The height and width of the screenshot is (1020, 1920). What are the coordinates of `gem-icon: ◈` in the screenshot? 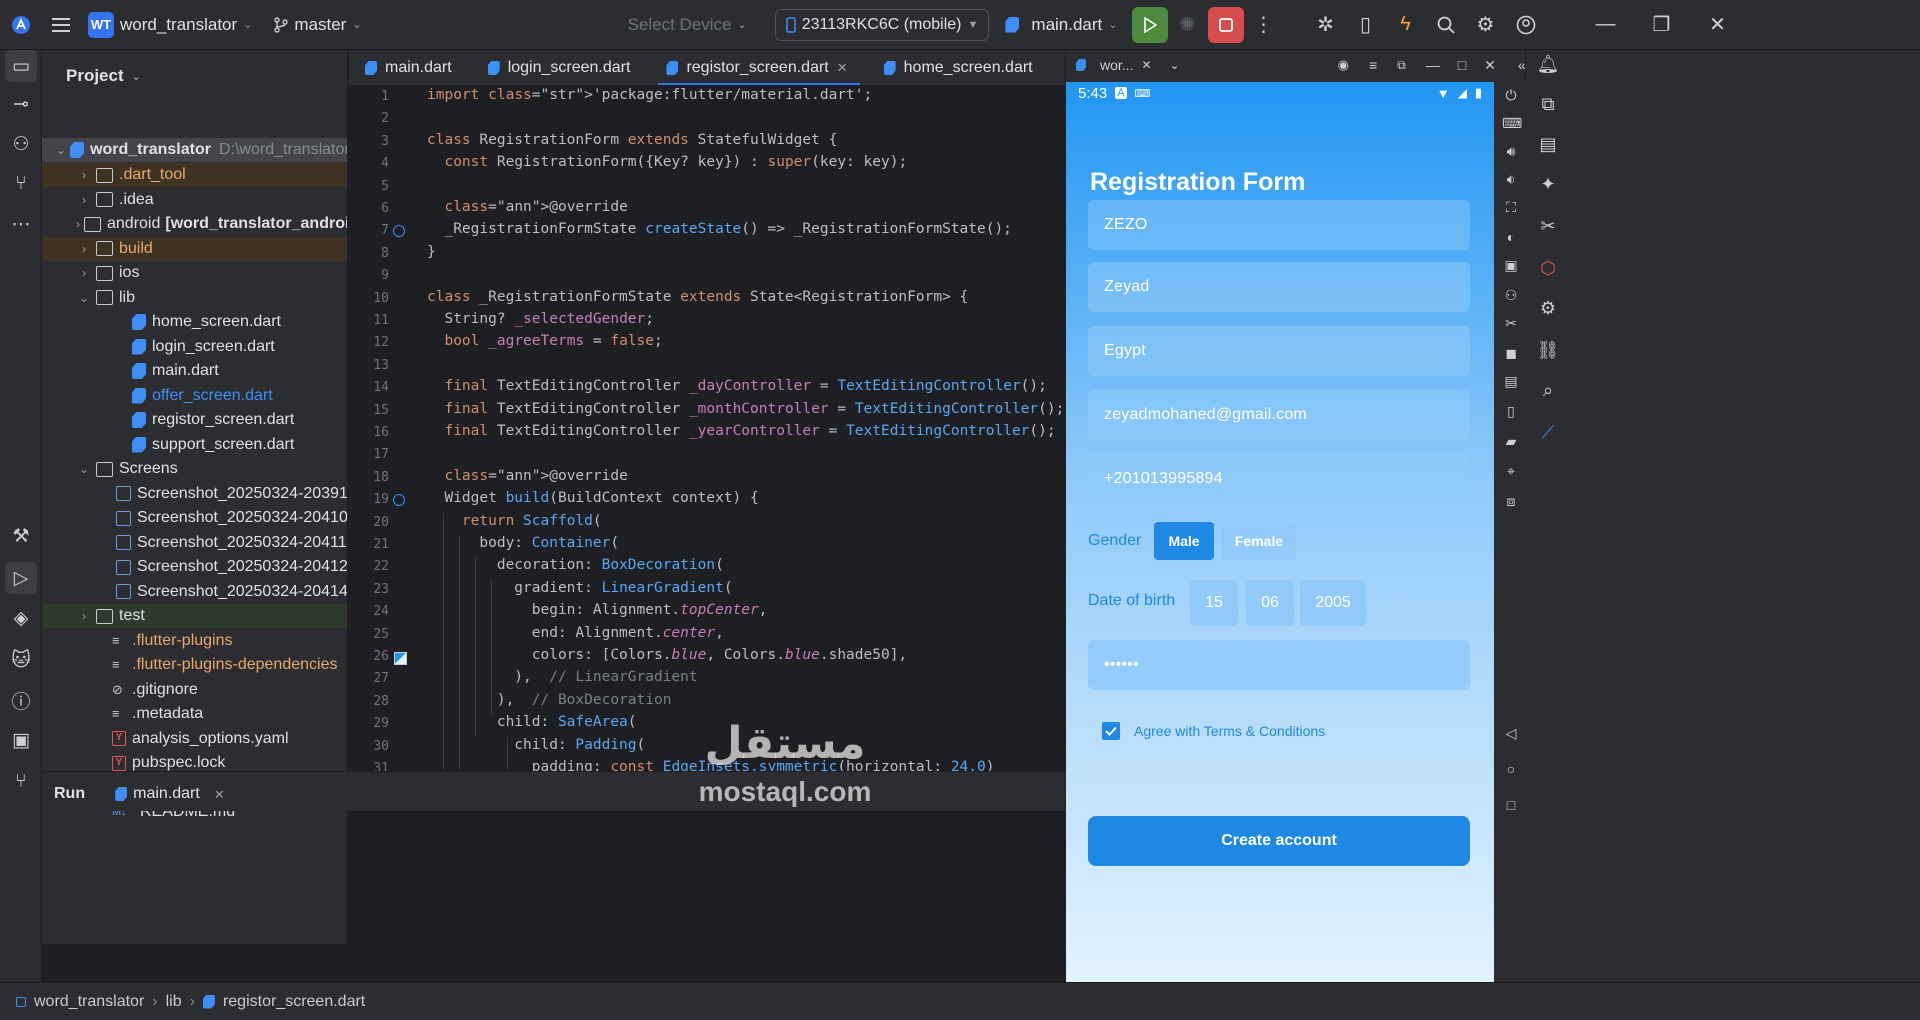 It's located at (21, 618).